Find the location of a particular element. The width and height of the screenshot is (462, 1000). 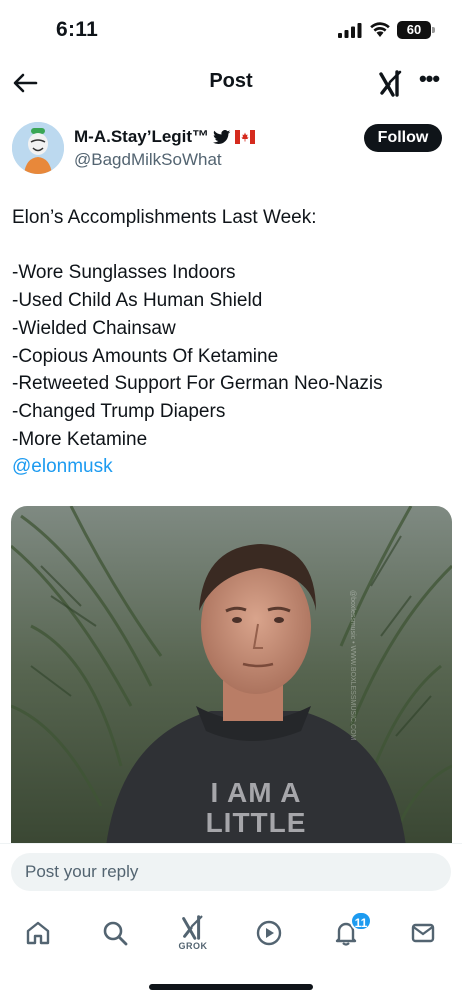

avatar-image is located at coordinates (38, 148).